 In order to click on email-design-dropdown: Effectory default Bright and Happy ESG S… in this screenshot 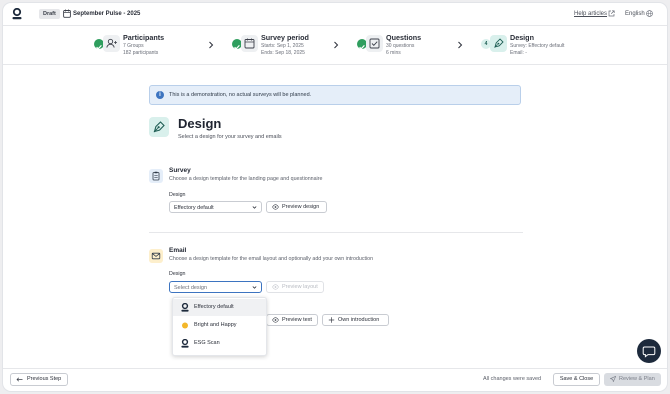, I will do `click(219, 326)`.